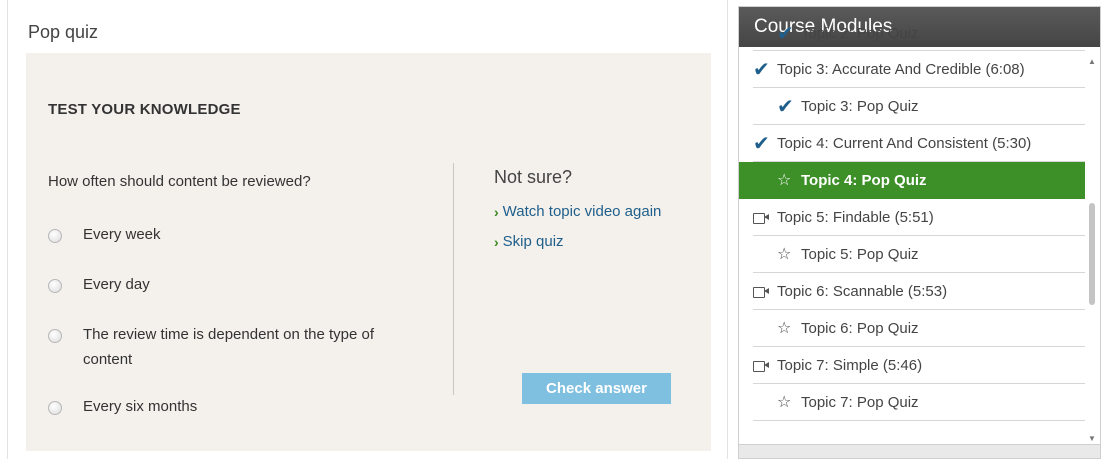 Image resolution: width=1101 pixels, height=459 pixels. I want to click on link-label: Watch topic video again, so click(582, 211).